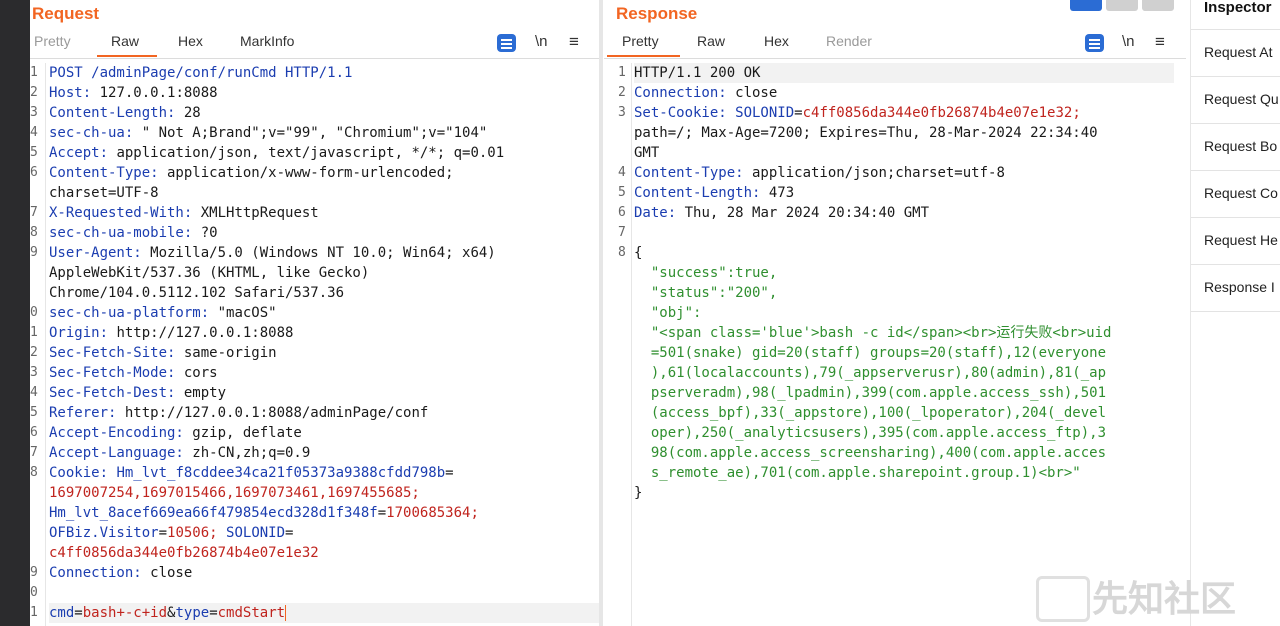 The image size is (1280, 626). I want to click on cookie-part: Cookie:, so click(83, 473).